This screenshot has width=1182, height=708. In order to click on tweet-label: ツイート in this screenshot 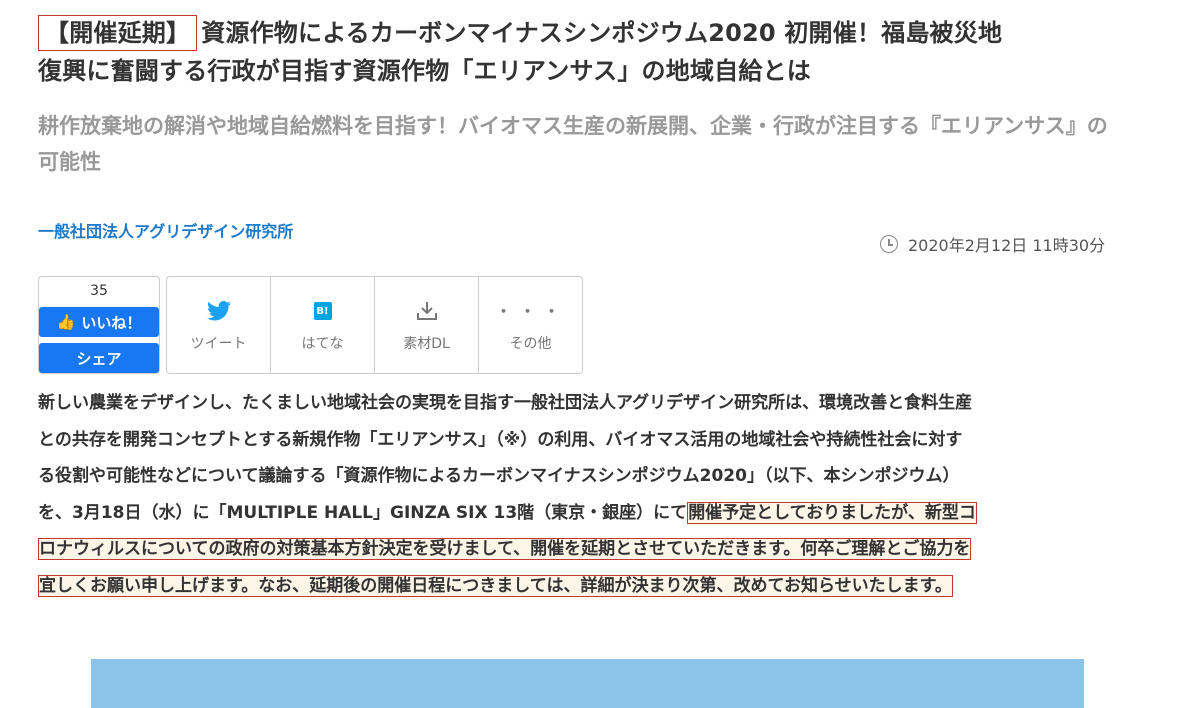, I will do `click(218, 344)`.